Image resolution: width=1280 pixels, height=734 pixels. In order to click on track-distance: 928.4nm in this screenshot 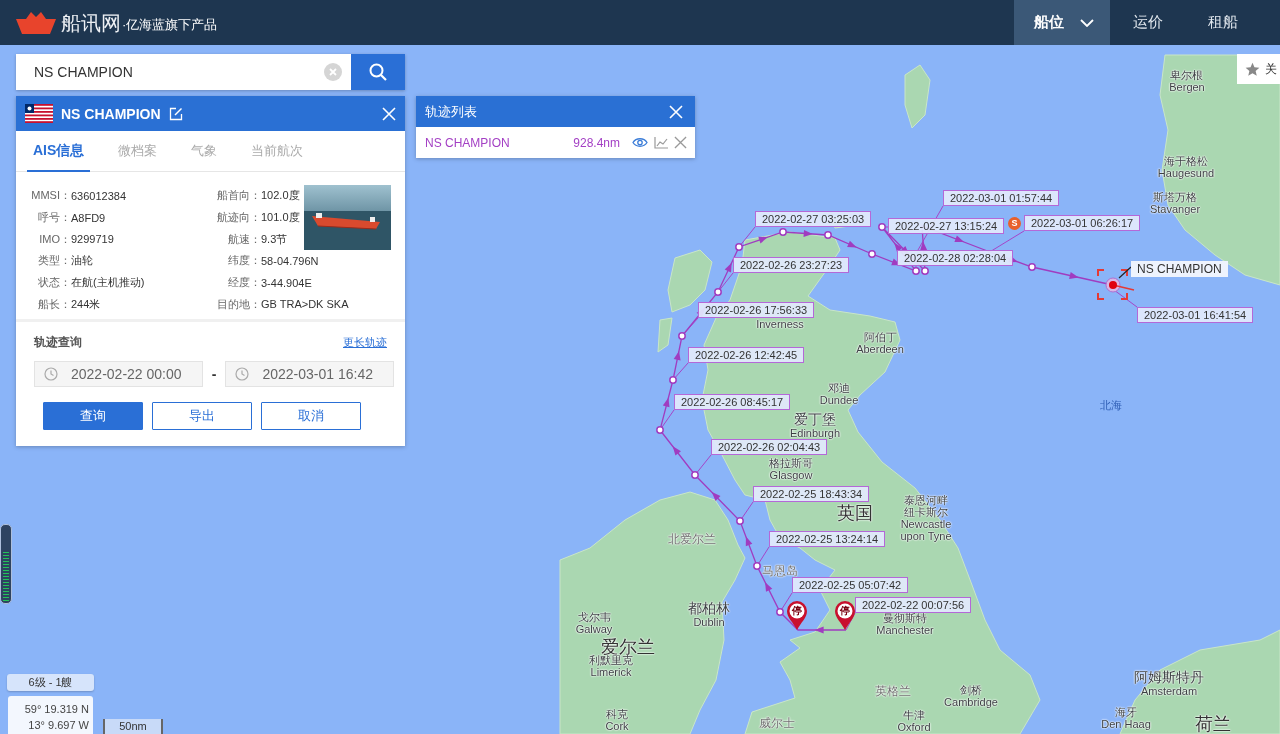, I will do `click(596, 142)`.